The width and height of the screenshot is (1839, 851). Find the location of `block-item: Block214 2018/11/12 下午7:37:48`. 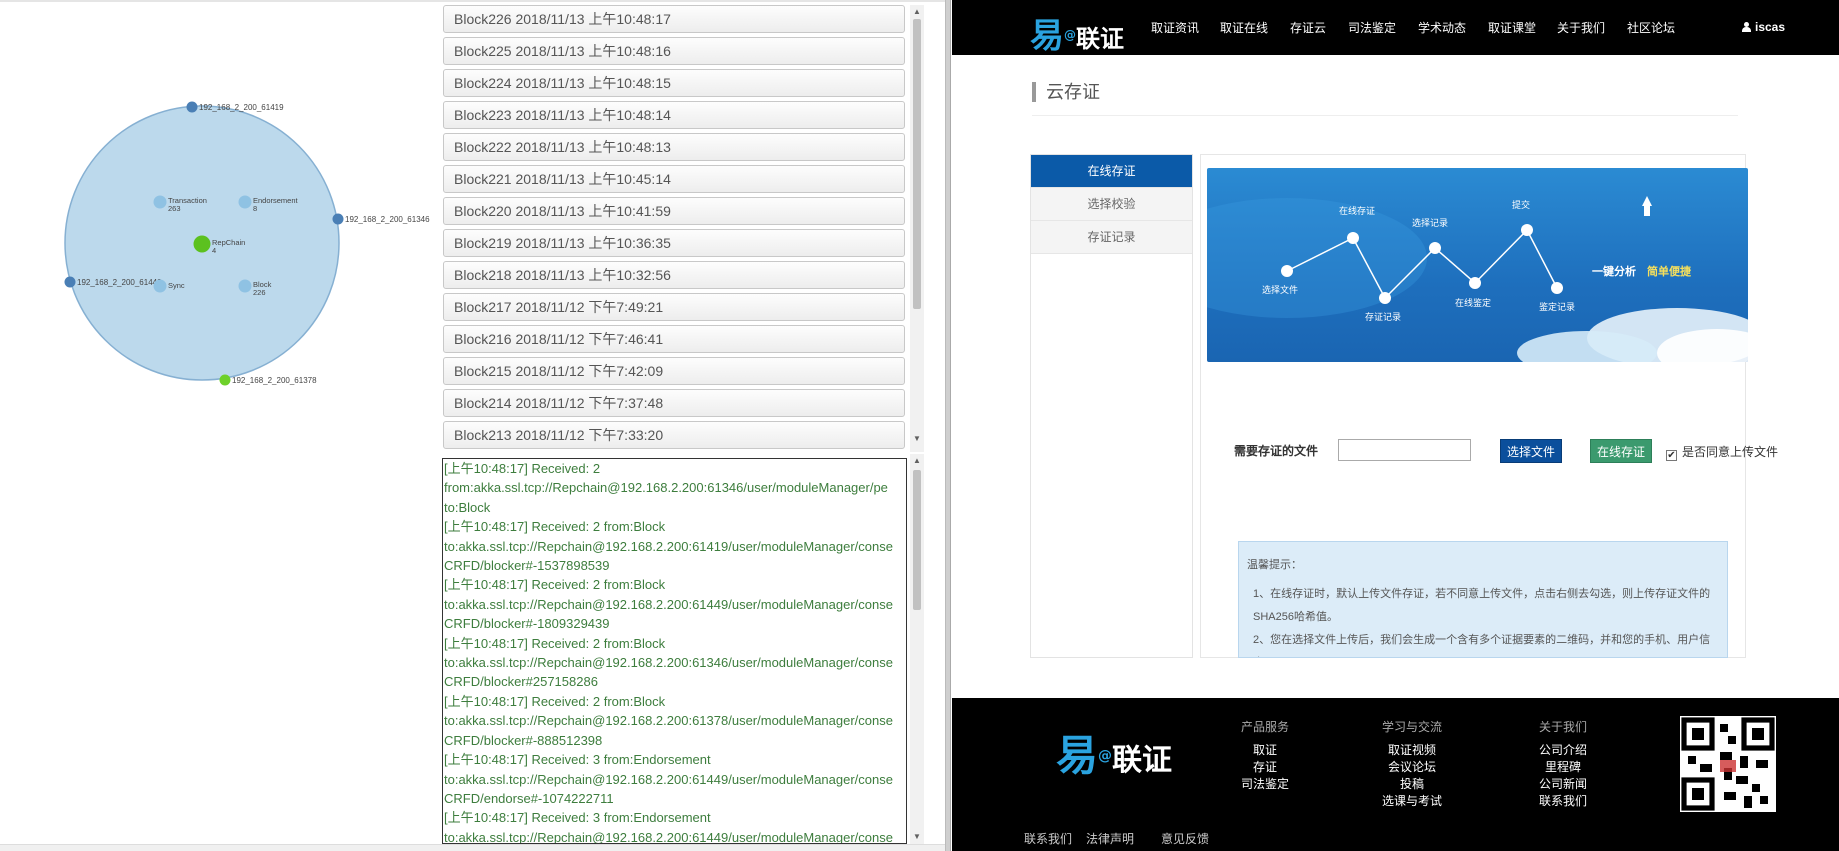

block-item: Block214 2018/11/12 下午7:37:48 is located at coordinates (674, 403).